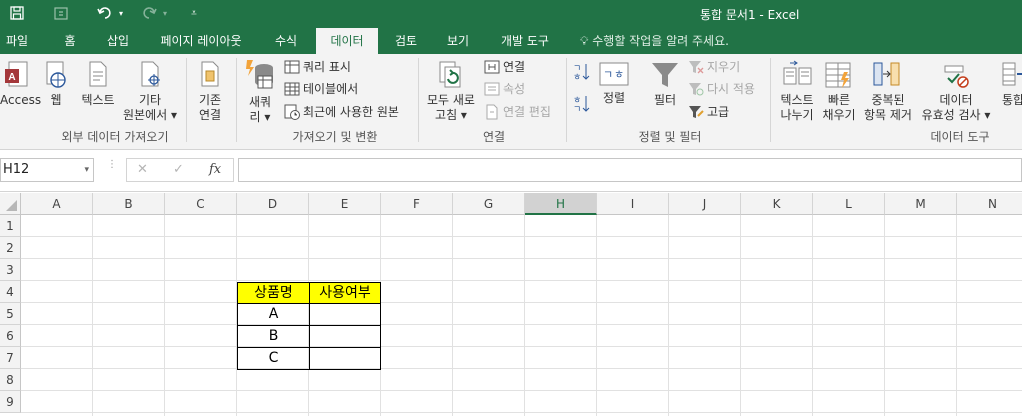  Describe the element at coordinates (11, 77) in the screenshot. I see `svg-text: A` at that location.